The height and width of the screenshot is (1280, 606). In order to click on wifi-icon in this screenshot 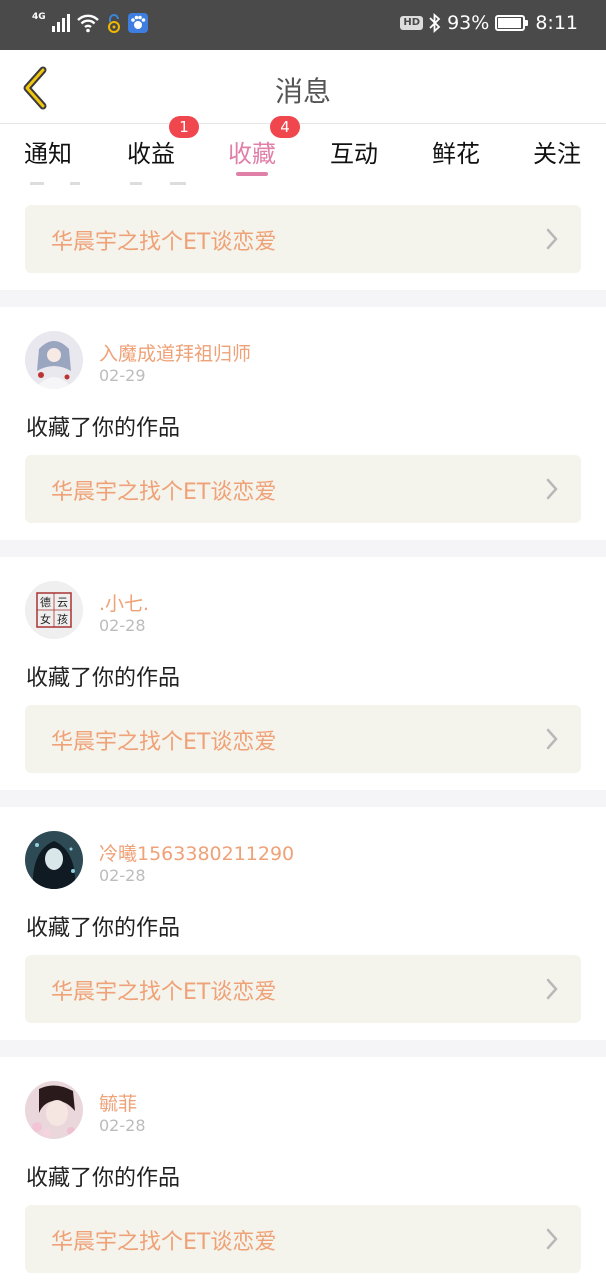, I will do `click(88, 23)`.